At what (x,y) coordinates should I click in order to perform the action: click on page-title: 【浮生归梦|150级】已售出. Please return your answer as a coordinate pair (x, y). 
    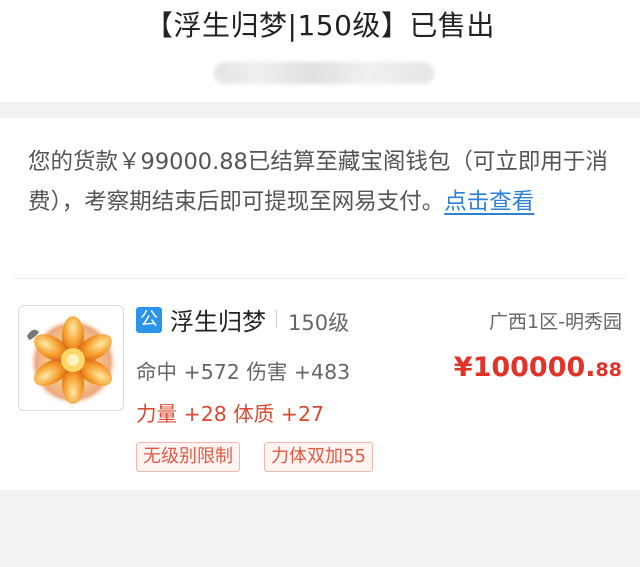
    Looking at the image, I should click on (320, 25).